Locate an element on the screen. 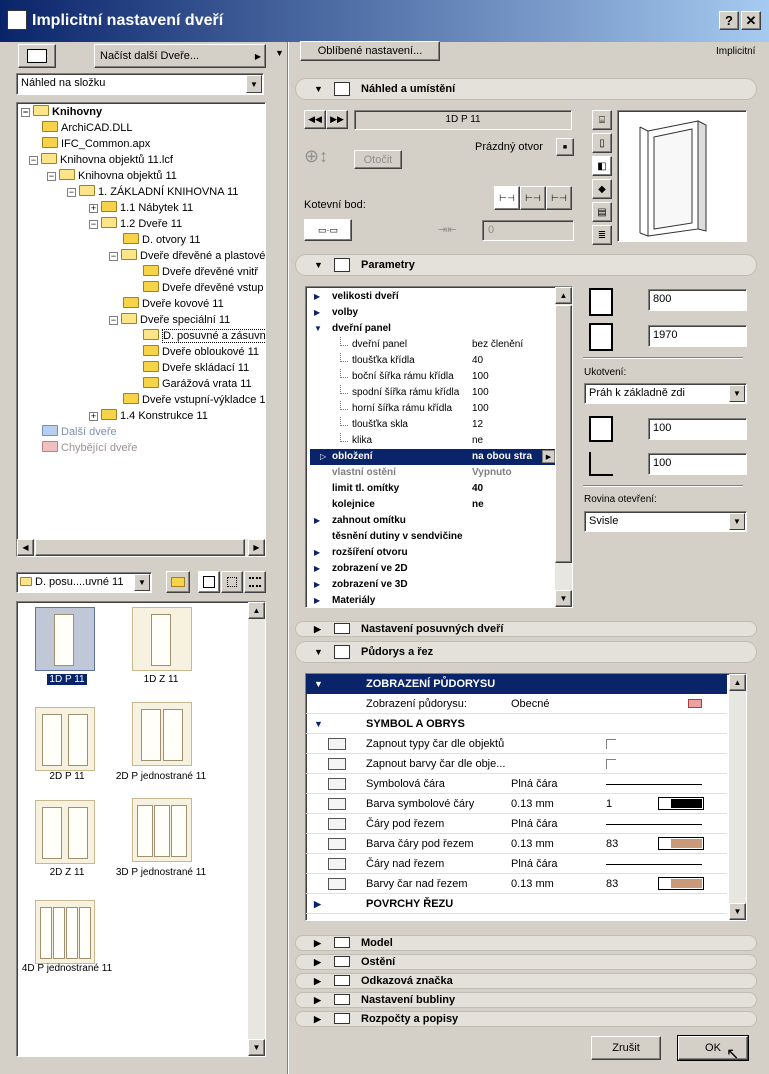 This screenshot has width=769, height=1074. thumbnail-4dp-jedno is located at coordinates (65, 932).